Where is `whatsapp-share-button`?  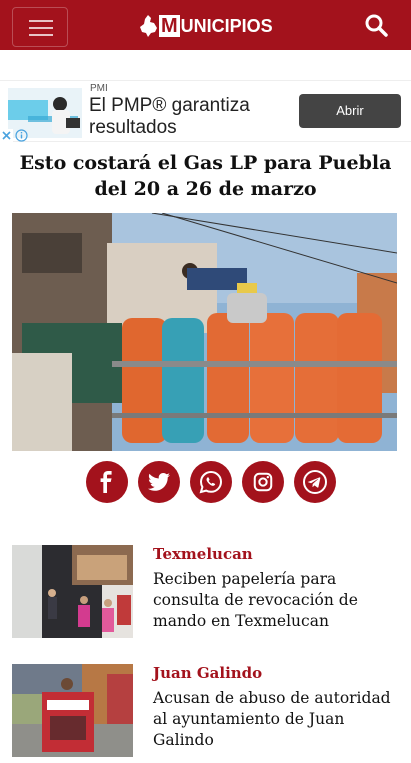 whatsapp-share-button is located at coordinates (211, 482).